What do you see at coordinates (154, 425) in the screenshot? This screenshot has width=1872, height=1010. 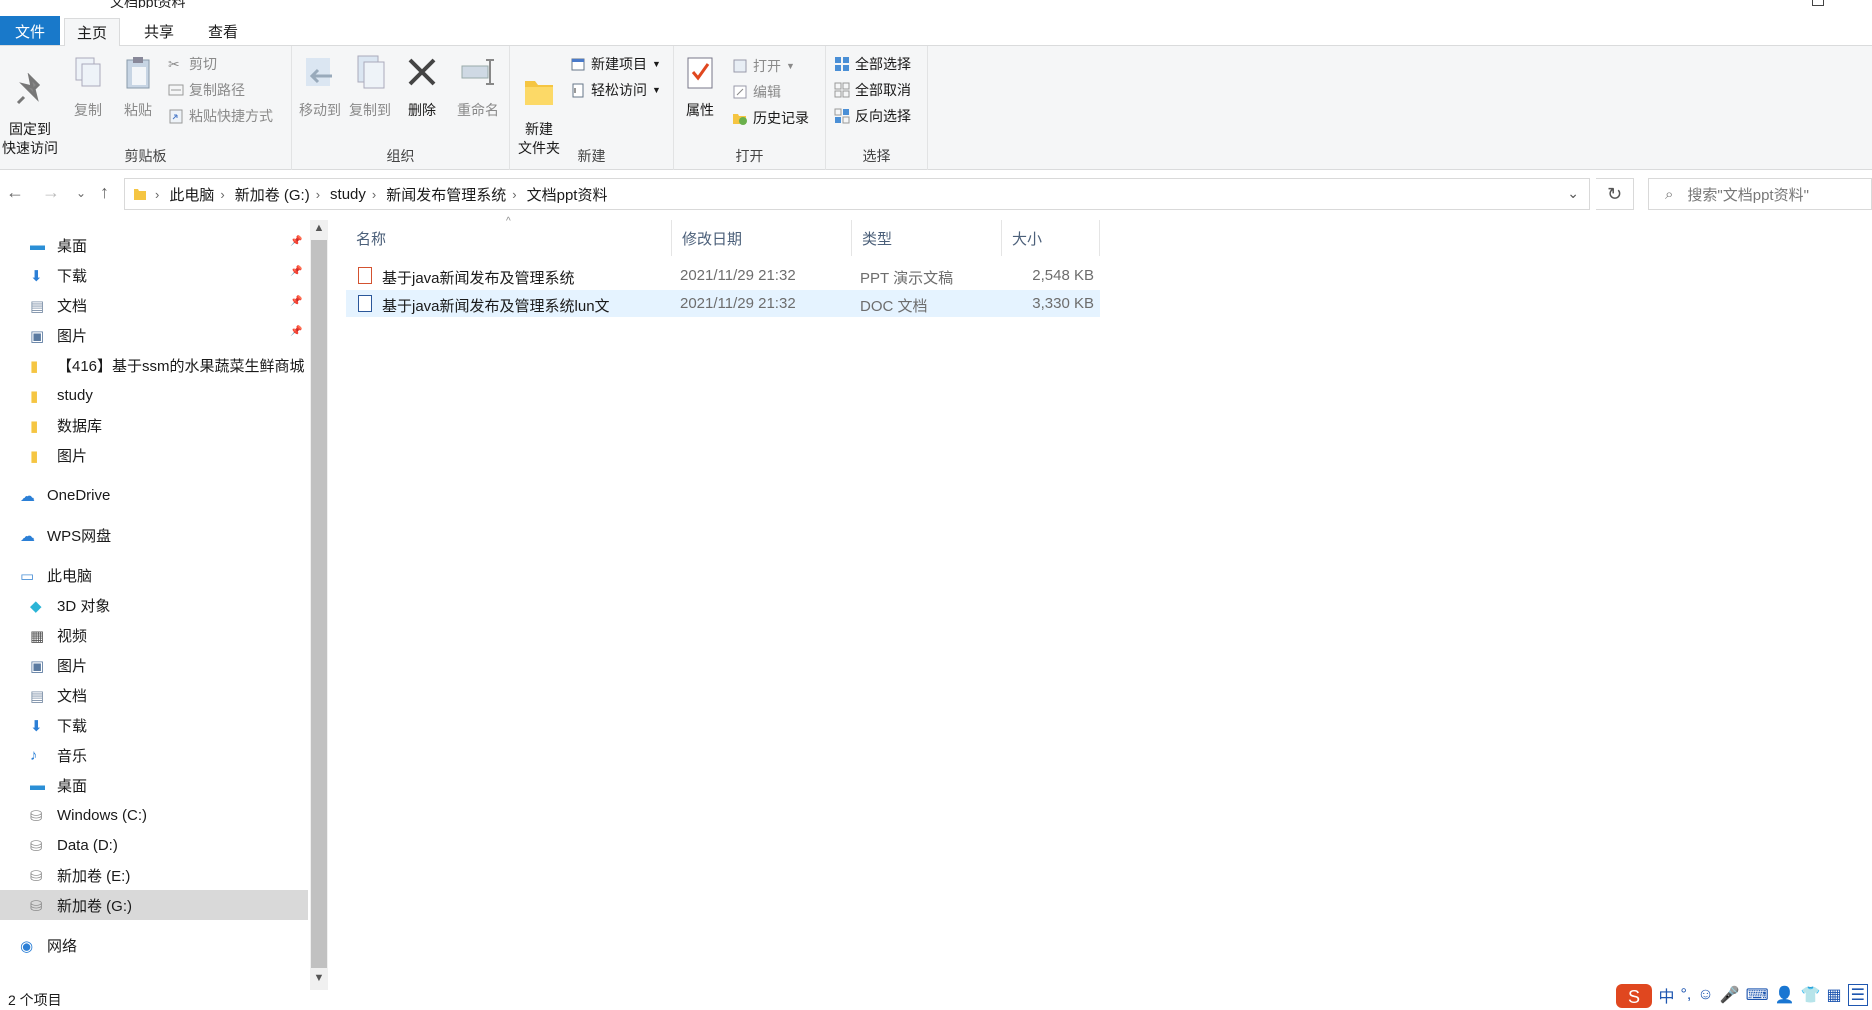 I see `nav-item: ▮ 数据库` at bounding box center [154, 425].